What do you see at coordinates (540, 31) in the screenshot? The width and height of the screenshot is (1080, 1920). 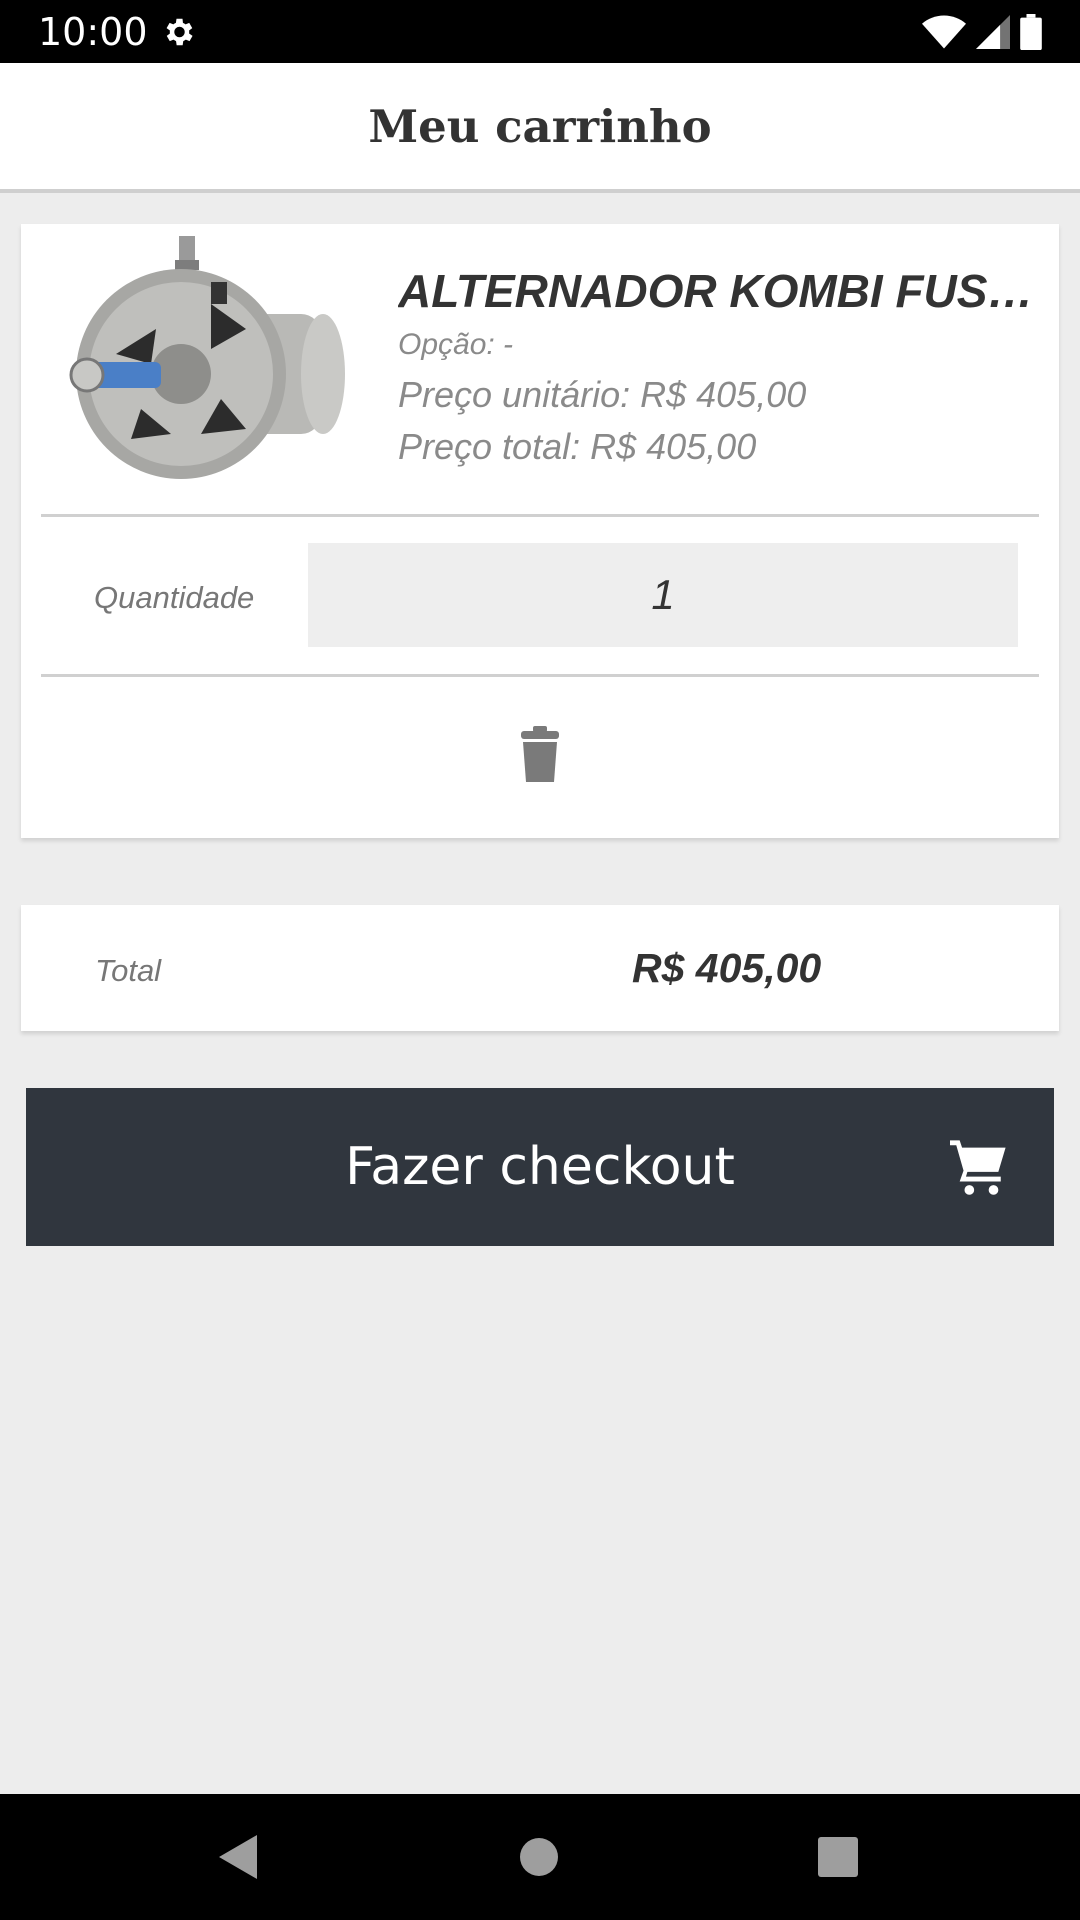 I see `status-bar: 10:00` at bounding box center [540, 31].